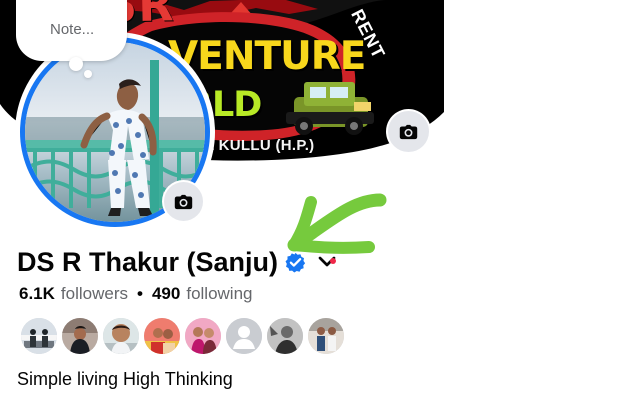 The image size is (619, 410). I want to click on profile-camera-button, so click(183, 201).